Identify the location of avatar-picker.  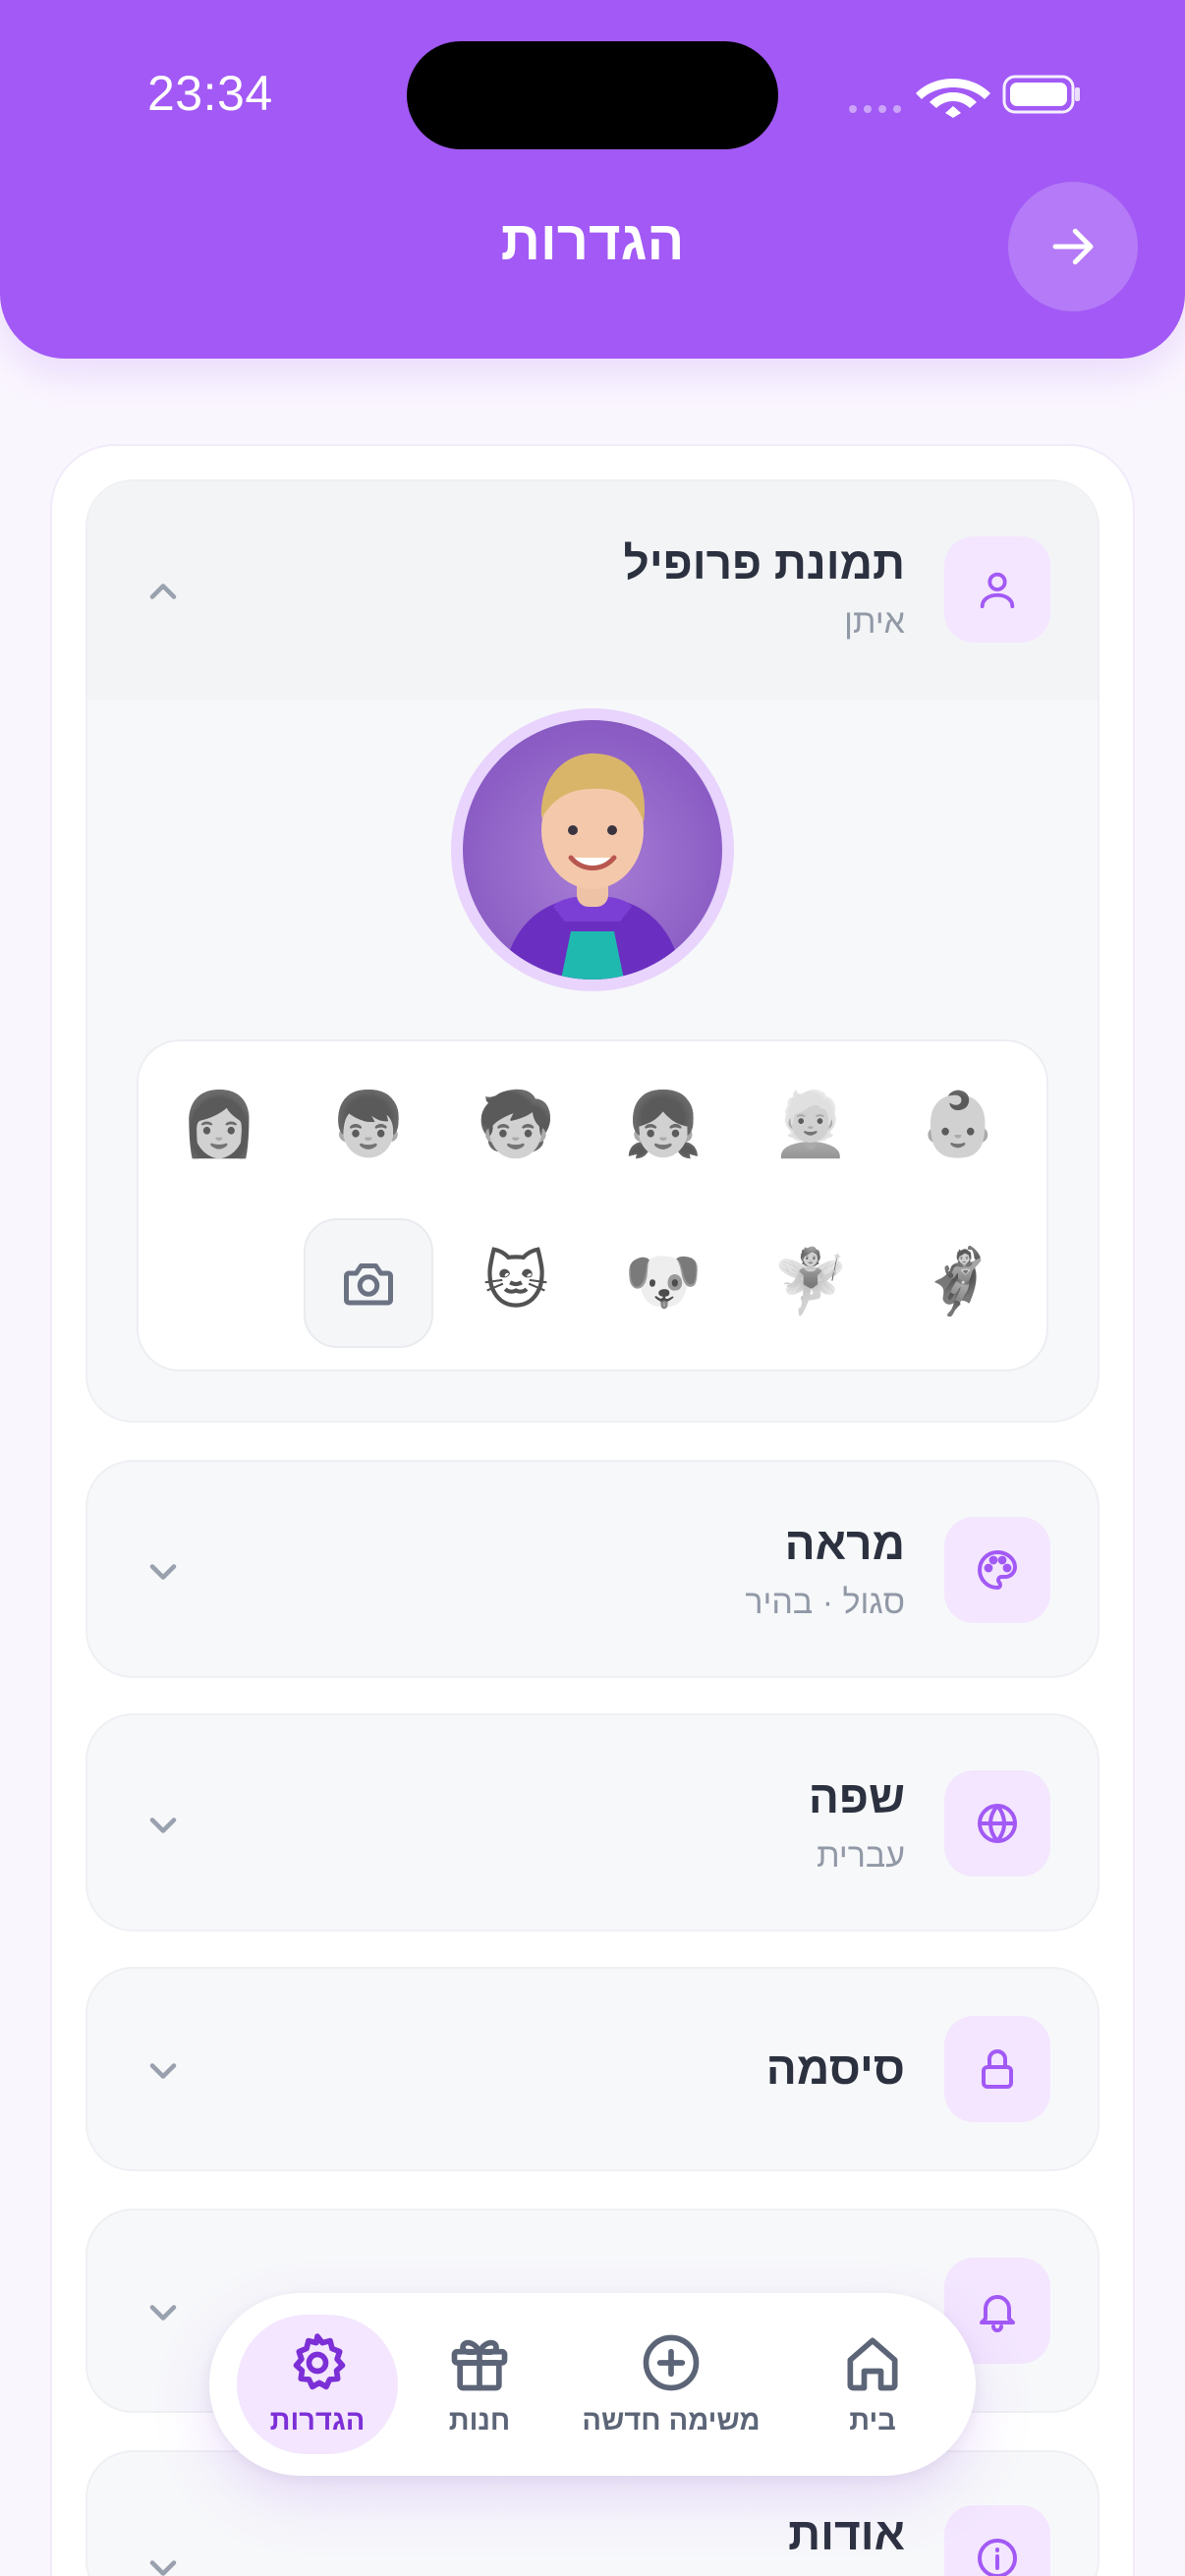
(592, 1205).